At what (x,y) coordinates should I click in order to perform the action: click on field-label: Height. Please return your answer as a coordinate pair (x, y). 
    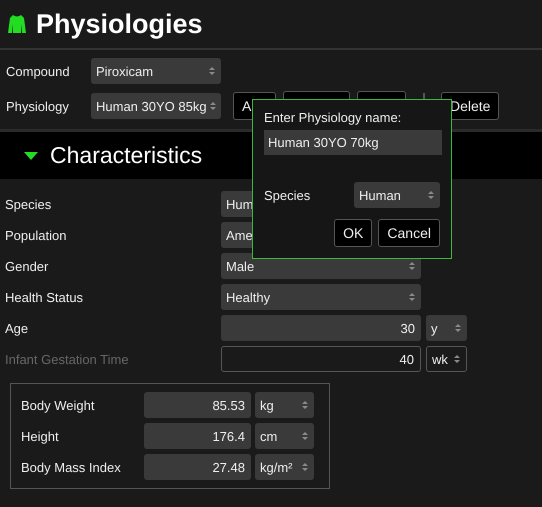
    Looking at the image, I should click on (40, 436).